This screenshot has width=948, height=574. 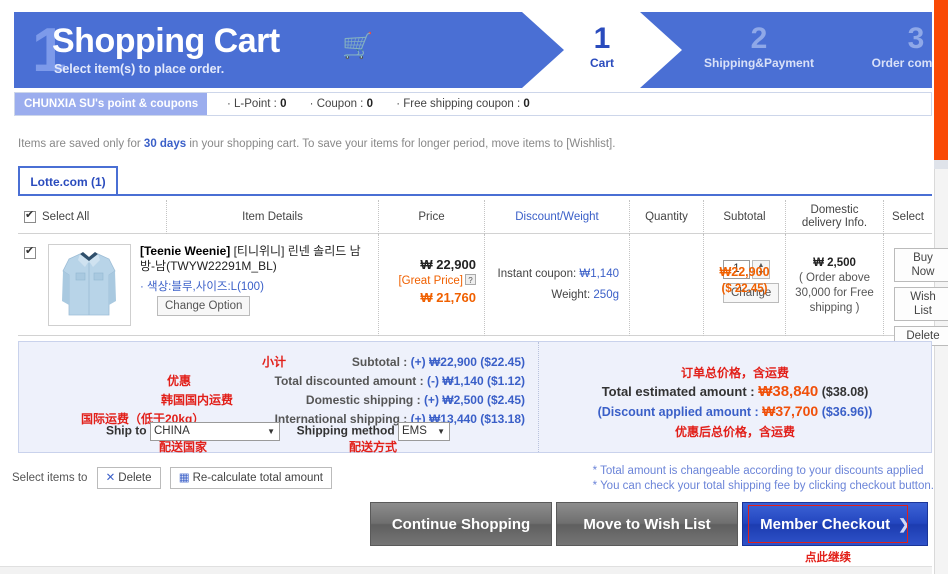 What do you see at coordinates (373, 447) in the screenshot?
I see `shipping-method-zh: 配送方式` at bounding box center [373, 447].